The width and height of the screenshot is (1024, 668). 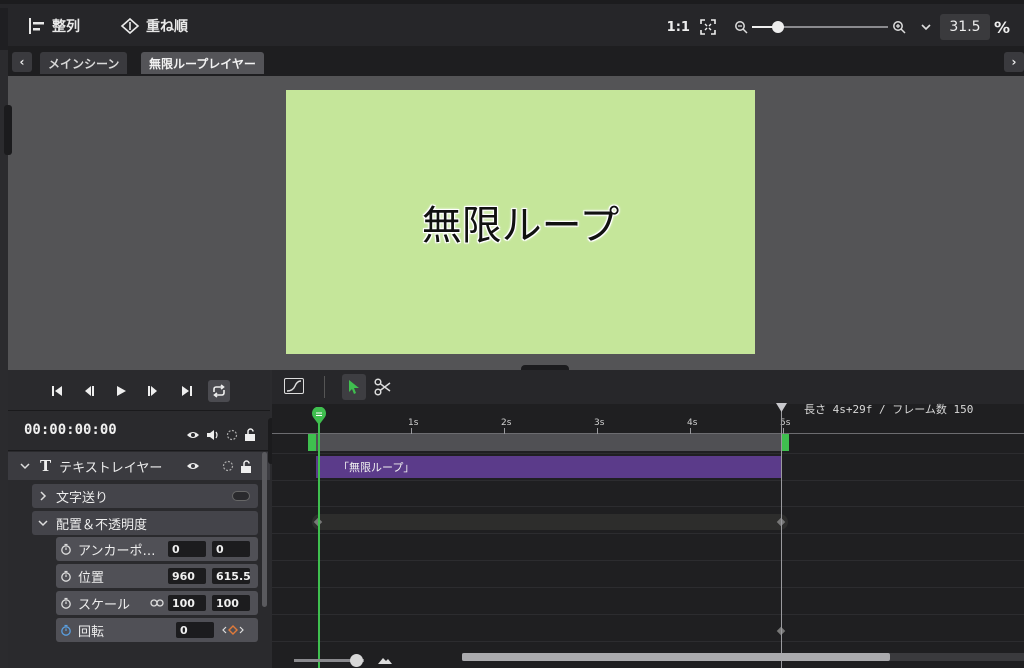 I want to click on link-icon, so click(x=157, y=603).